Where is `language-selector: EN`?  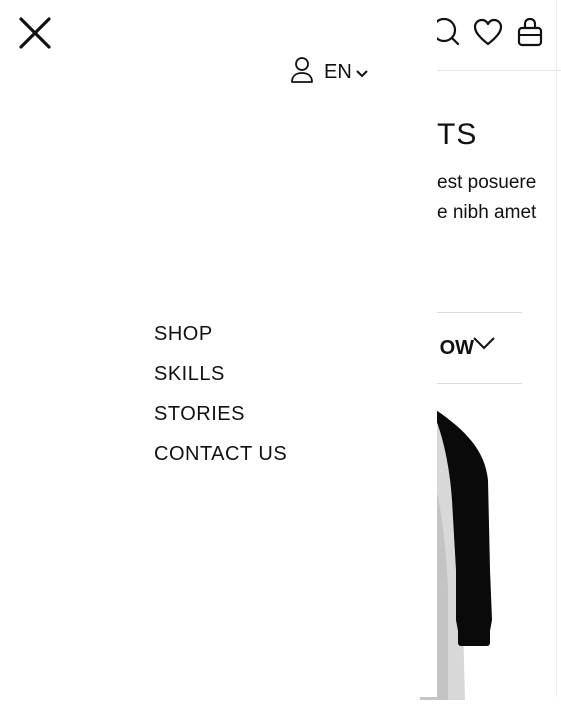
language-selector: EN is located at coordinates (346, 72).